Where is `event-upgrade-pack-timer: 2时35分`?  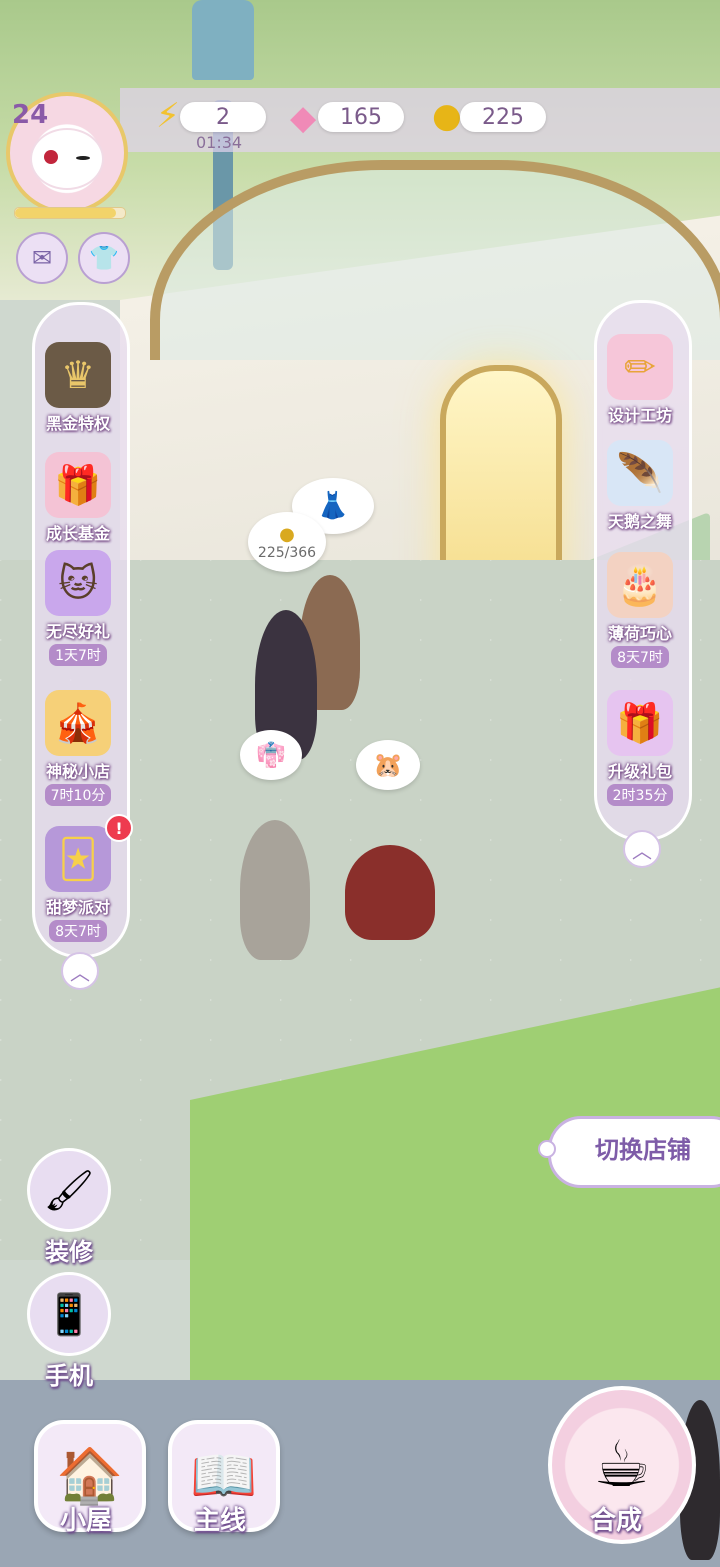
event-upgrade-pack-timer: 2时35分 is located at coordinates (640, 795).